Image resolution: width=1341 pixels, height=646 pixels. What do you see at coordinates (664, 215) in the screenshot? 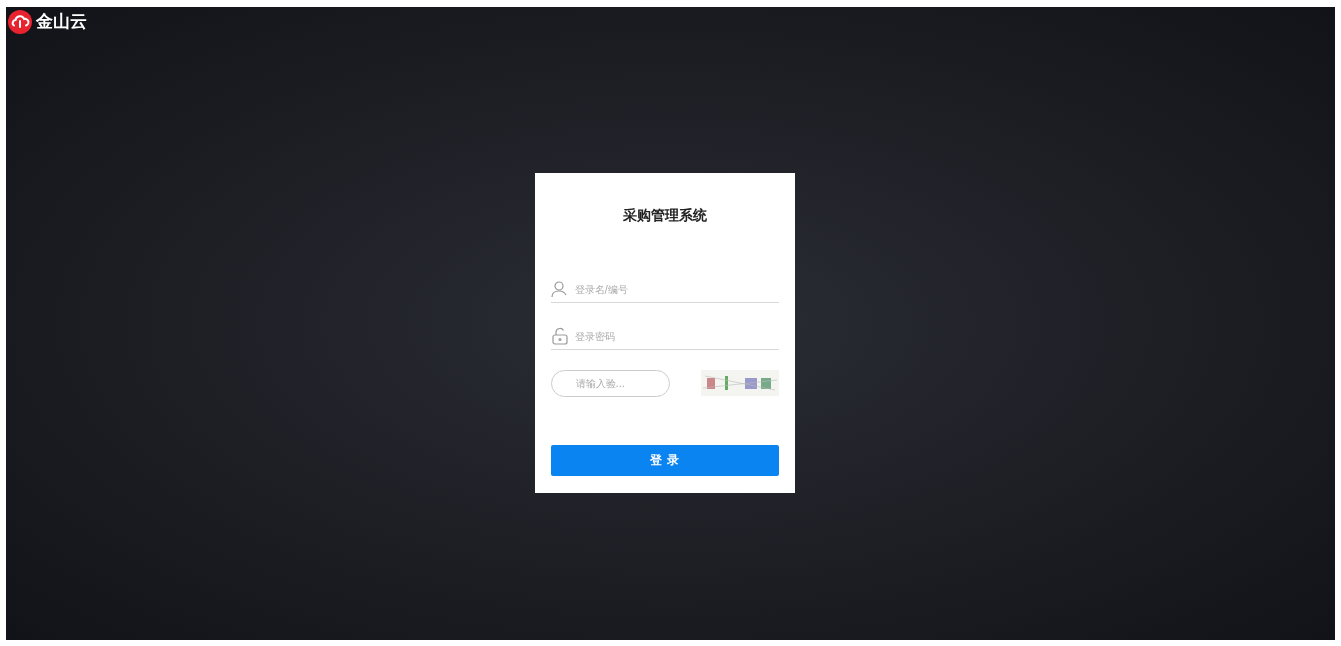
I see `system-title: 采购管理系统` at bounding box center [664, 215].